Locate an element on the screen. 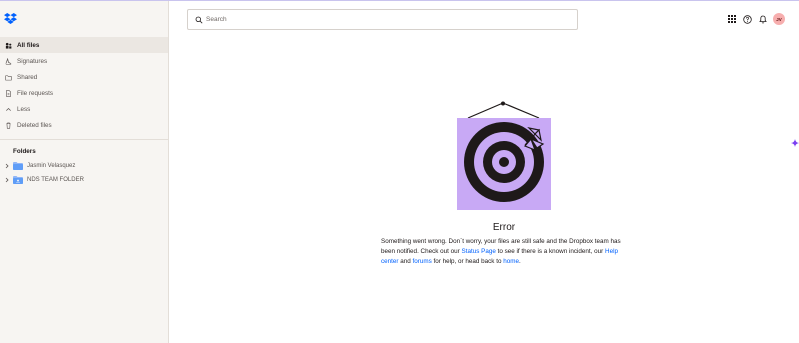 This screenshot has height=343, width=799. sidebar-item-label: Less is located at coordinates (24, 109).